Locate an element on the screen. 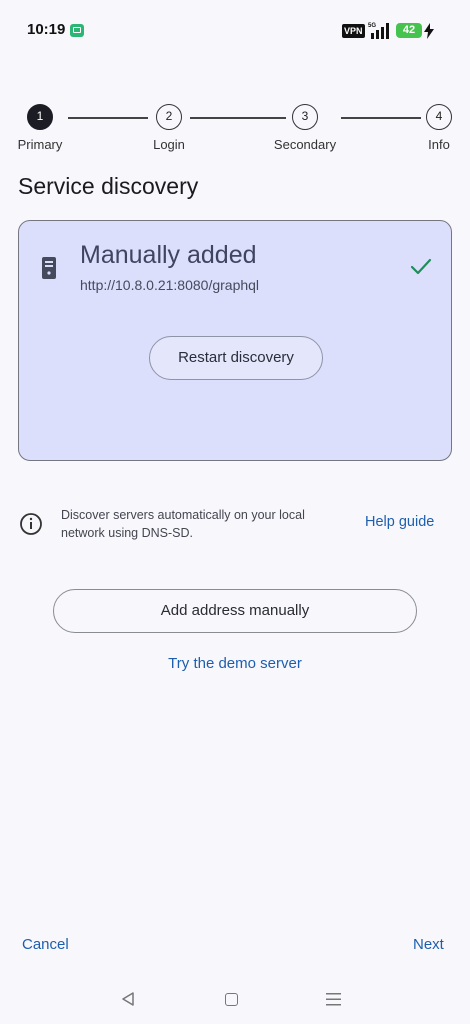  server-icon is located at coordinates (49, 268).